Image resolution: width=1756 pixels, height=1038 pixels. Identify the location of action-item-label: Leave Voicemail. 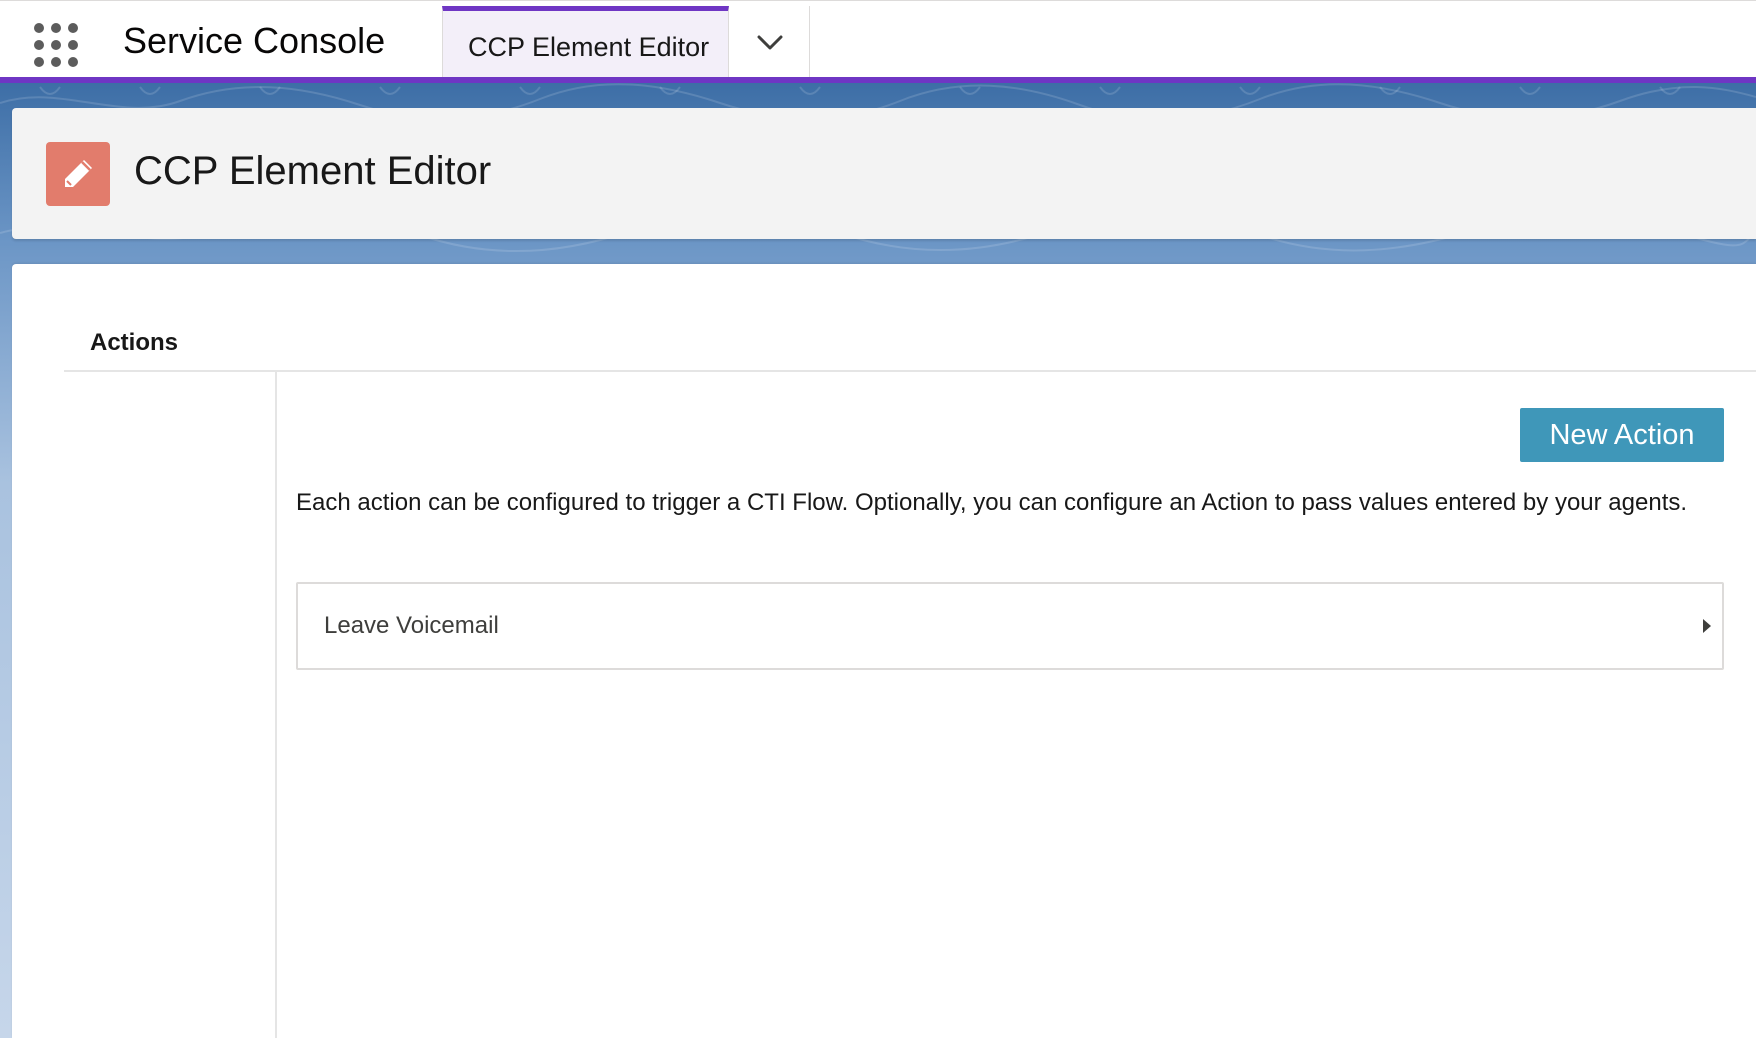
(411, 625).